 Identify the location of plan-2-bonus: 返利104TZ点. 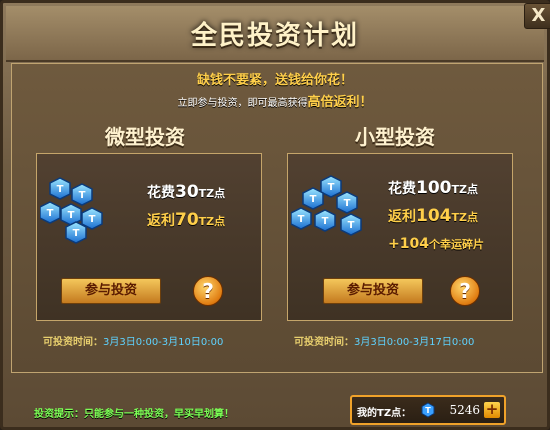
(433, 216).